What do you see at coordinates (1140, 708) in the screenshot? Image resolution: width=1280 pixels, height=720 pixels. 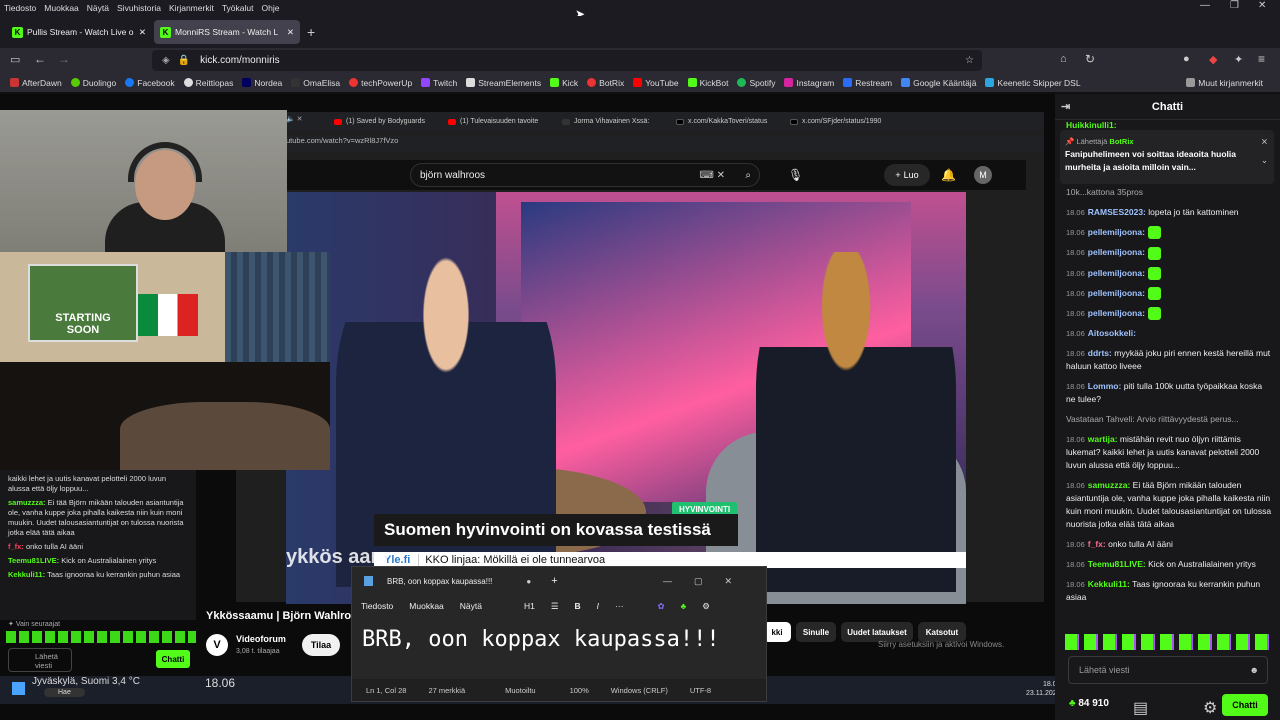 I see `channel-icon: ▤` at bounding box center [1140, 708].